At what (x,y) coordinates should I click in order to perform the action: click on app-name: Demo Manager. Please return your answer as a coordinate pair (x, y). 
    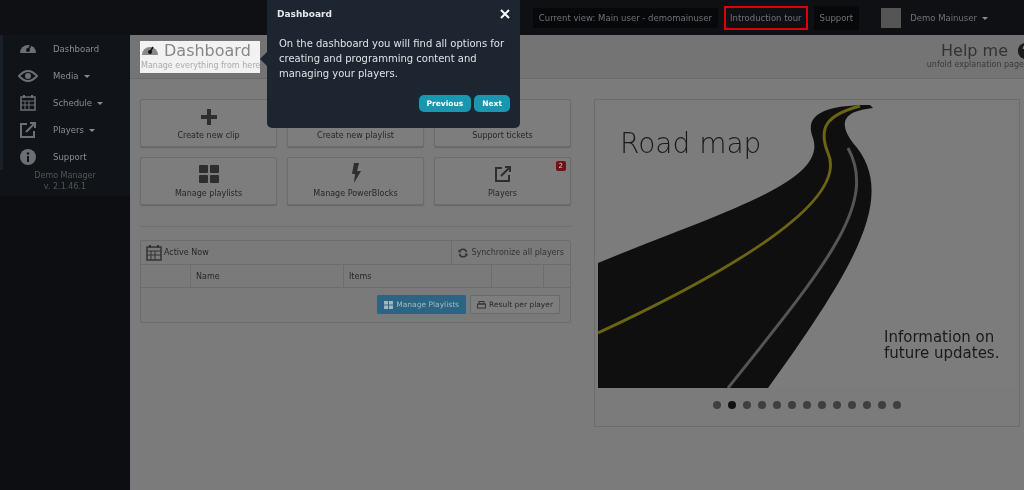
    Looking at the image, I should click on (65, 175).